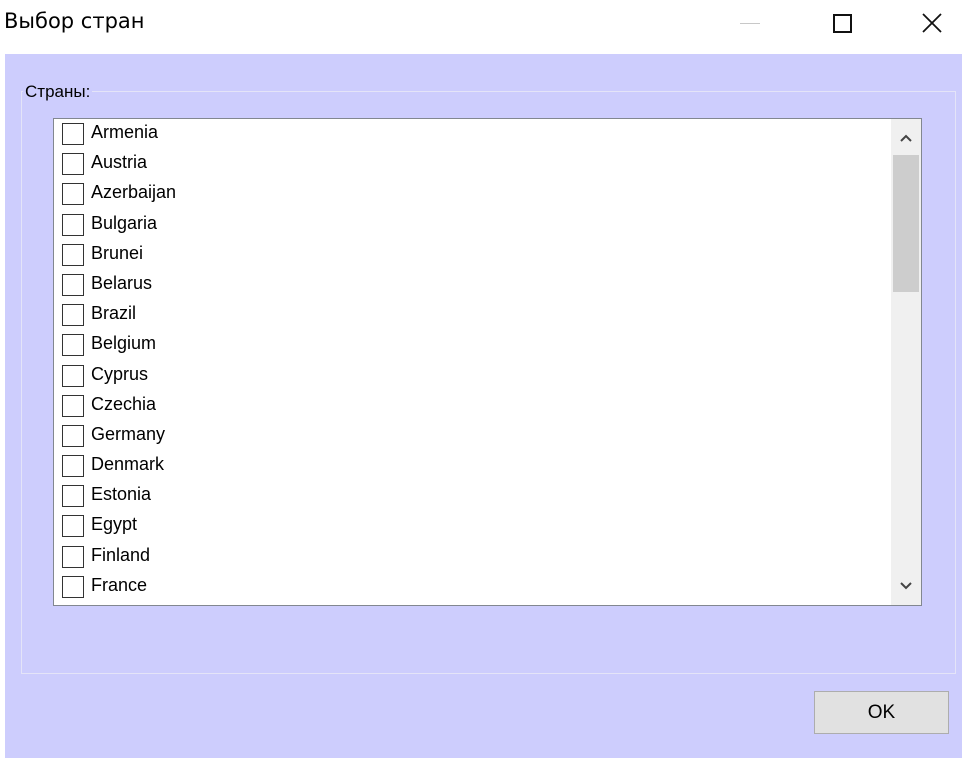  I want to click on list-item: Egypt, so click(472, 526).